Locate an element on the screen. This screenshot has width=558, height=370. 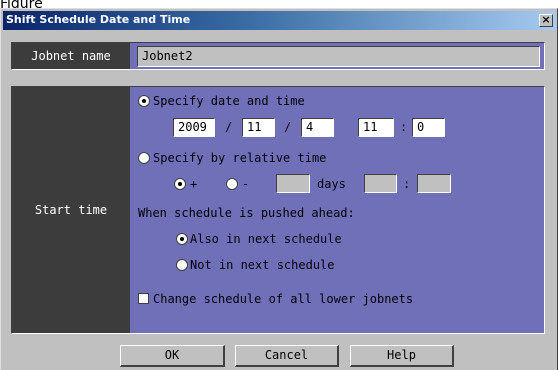
plus-radio is located at coordinates (180, 184).